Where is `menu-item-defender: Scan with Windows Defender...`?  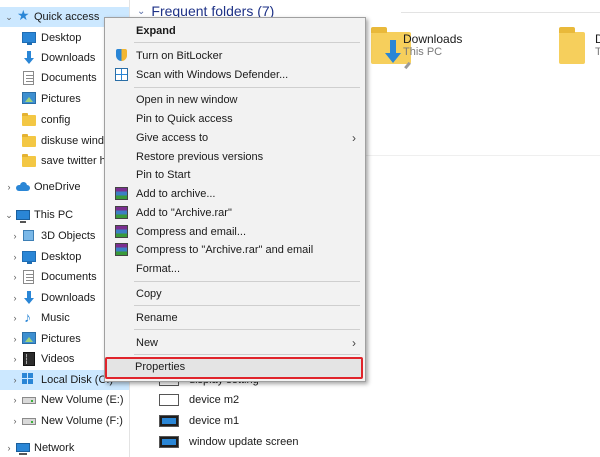
menu-item-defender: Scan with Windows Defender... is located at coordinates (235, 74).